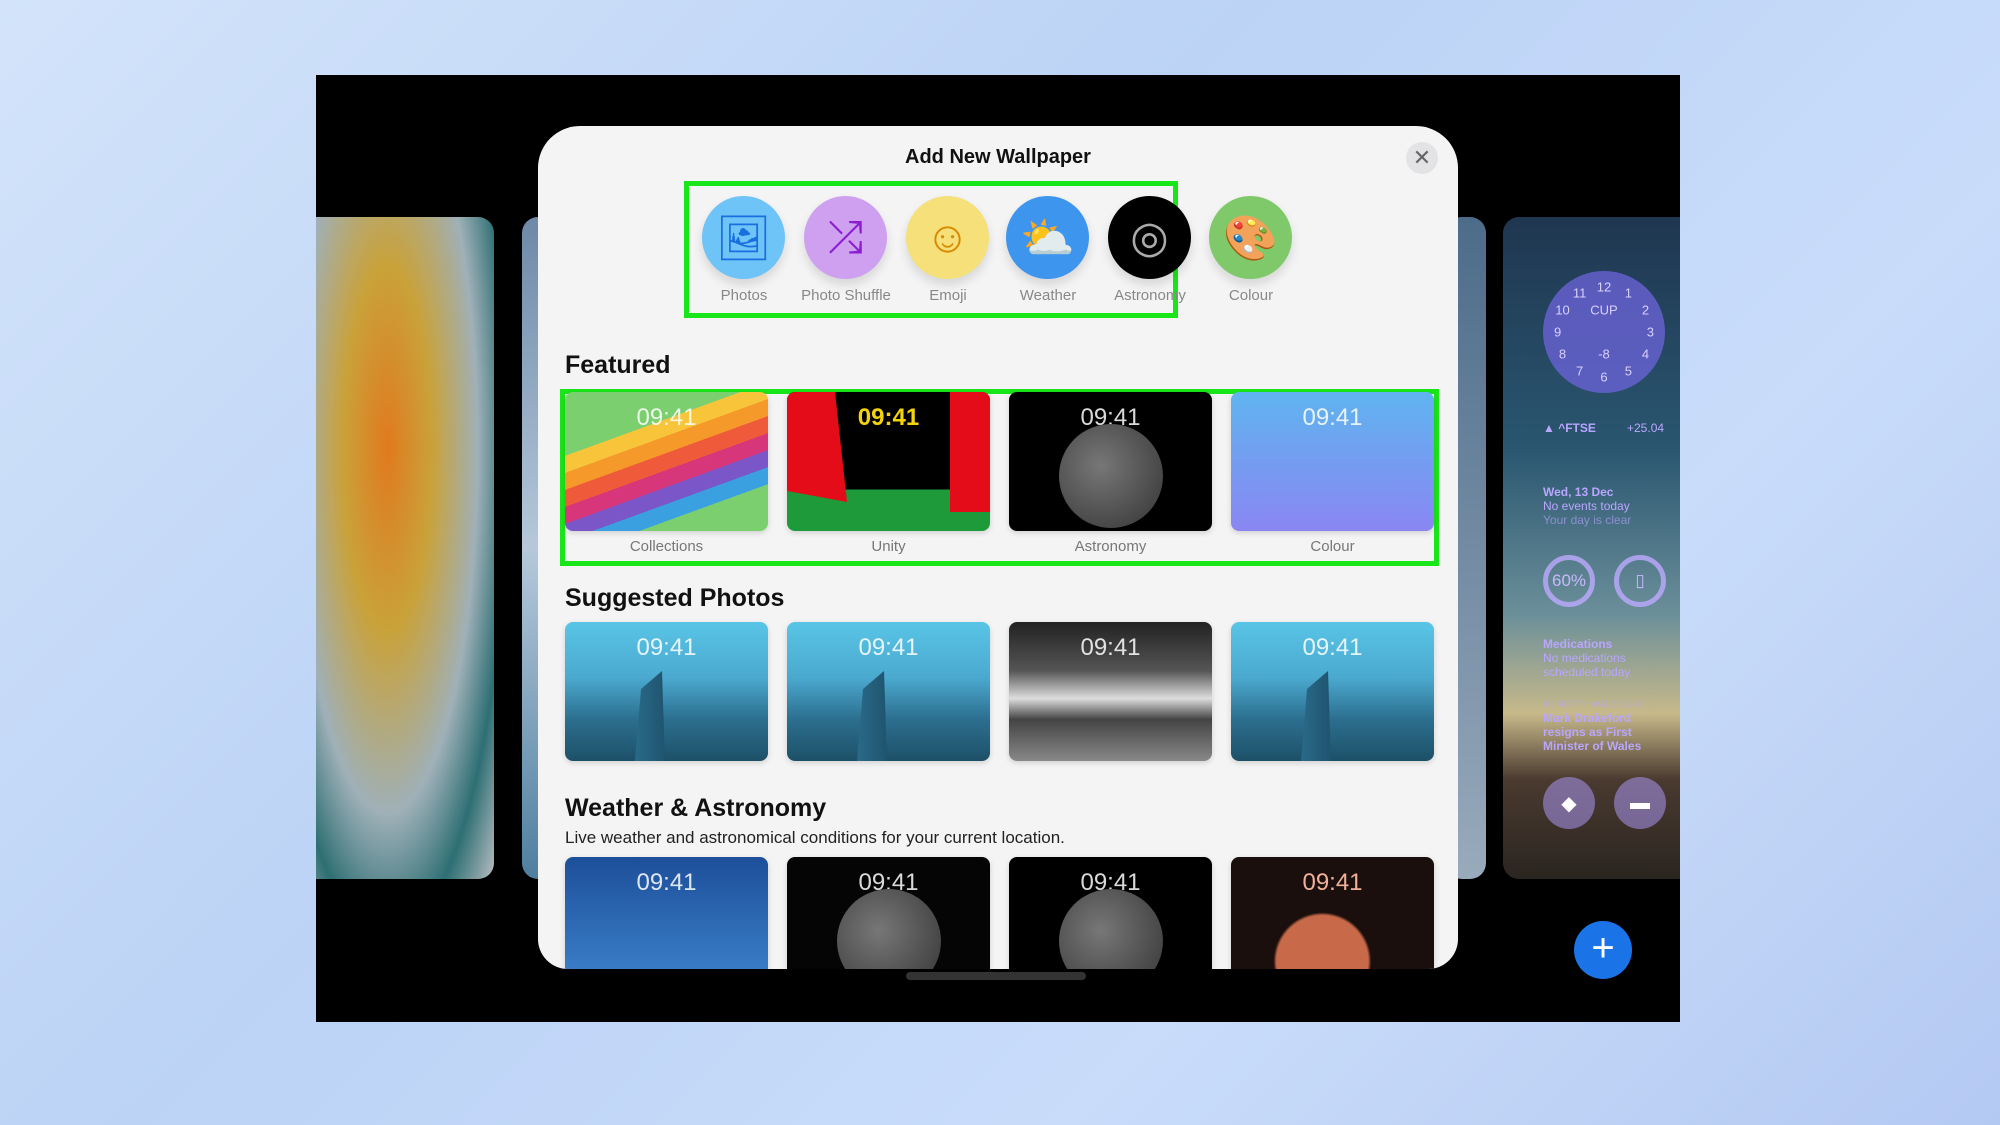 This screenshot has height=1125, width=2000. I want to click on news-source: N | NORTH WALES LIVE, so click(1594, 704).